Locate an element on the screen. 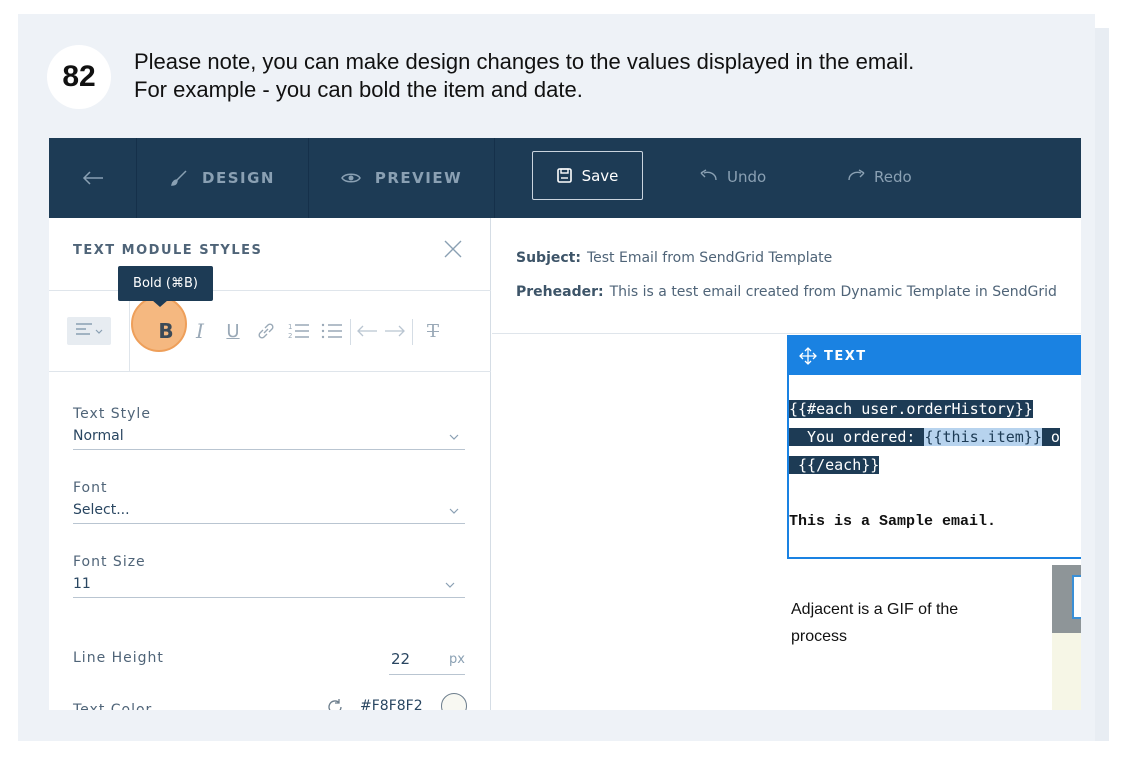  font-size-field: Font Size 11 is located at coordinates (269, 576).